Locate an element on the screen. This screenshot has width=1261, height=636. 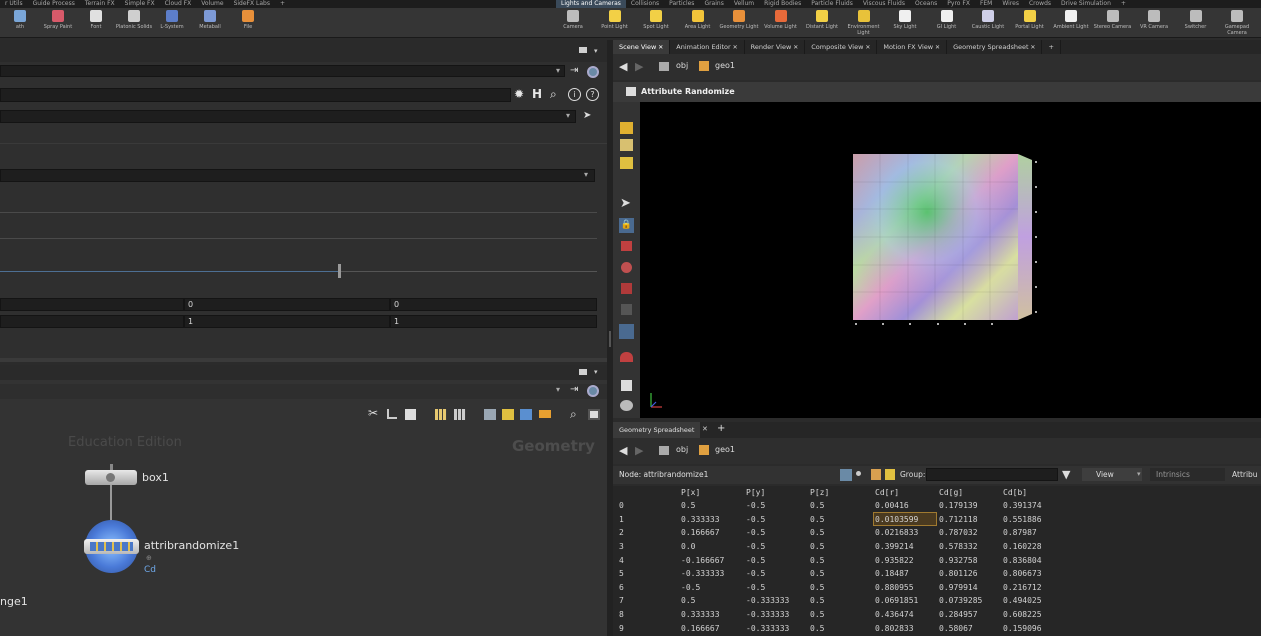
shelf-tool: Stereo Camera is located at coordinates (1113, 20).